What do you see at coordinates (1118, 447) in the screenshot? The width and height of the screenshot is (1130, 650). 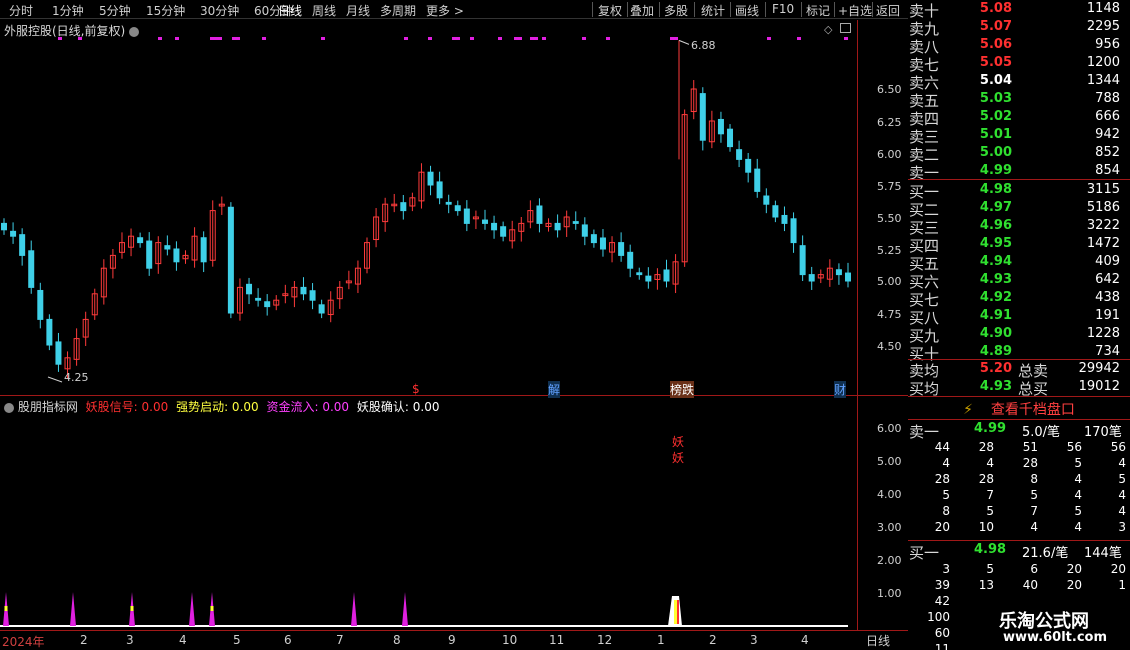 I see `queue-order-size: 56` at bounding box center [1118, 447].